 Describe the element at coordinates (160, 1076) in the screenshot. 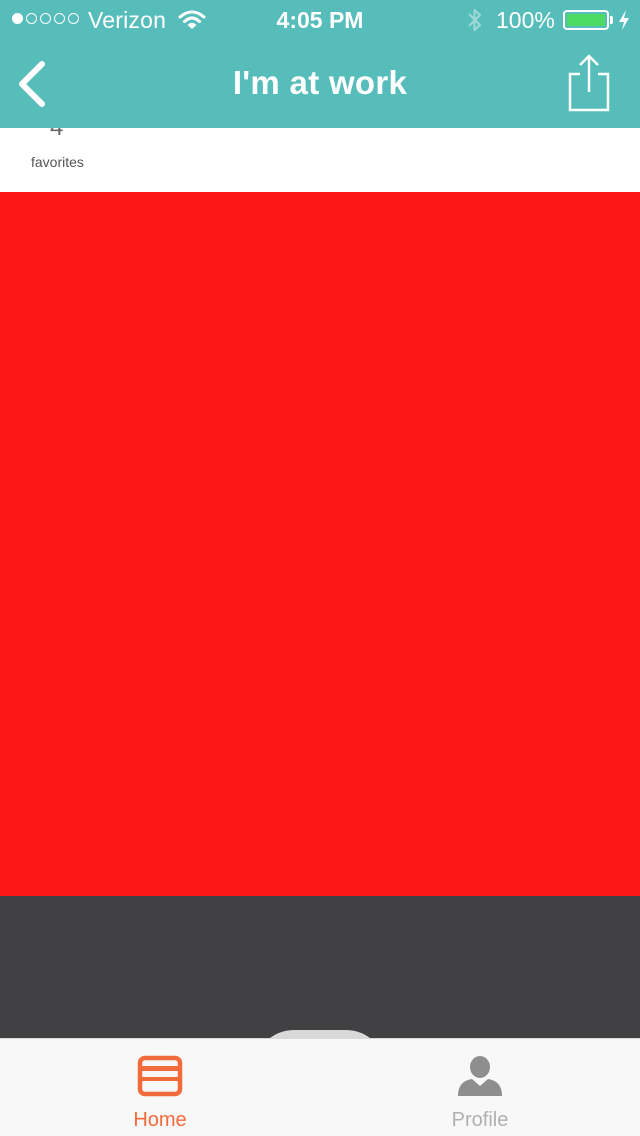

I see `home-card-icon` at that location.